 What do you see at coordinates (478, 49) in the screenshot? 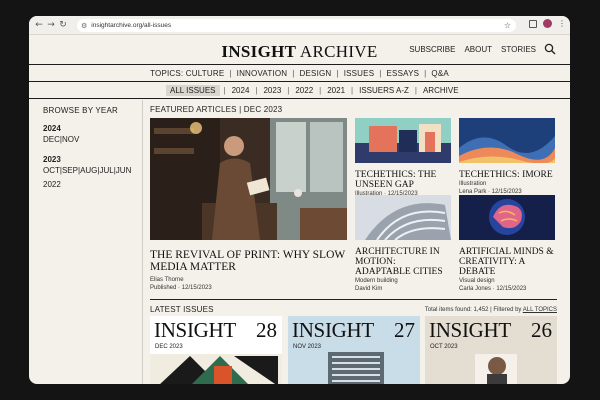
I see `nav-about: ABOUT` at bounding box center [478, 49].